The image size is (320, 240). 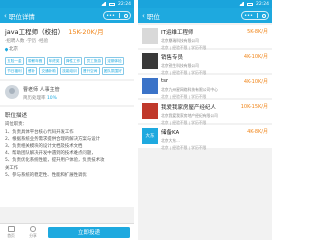 I want to click on share-icon, so click(x=33, y=228).